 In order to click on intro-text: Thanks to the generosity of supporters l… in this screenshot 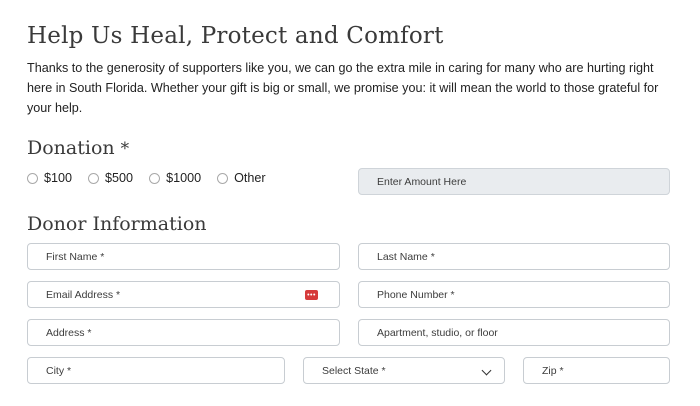, I will do `click(343, 88)`.